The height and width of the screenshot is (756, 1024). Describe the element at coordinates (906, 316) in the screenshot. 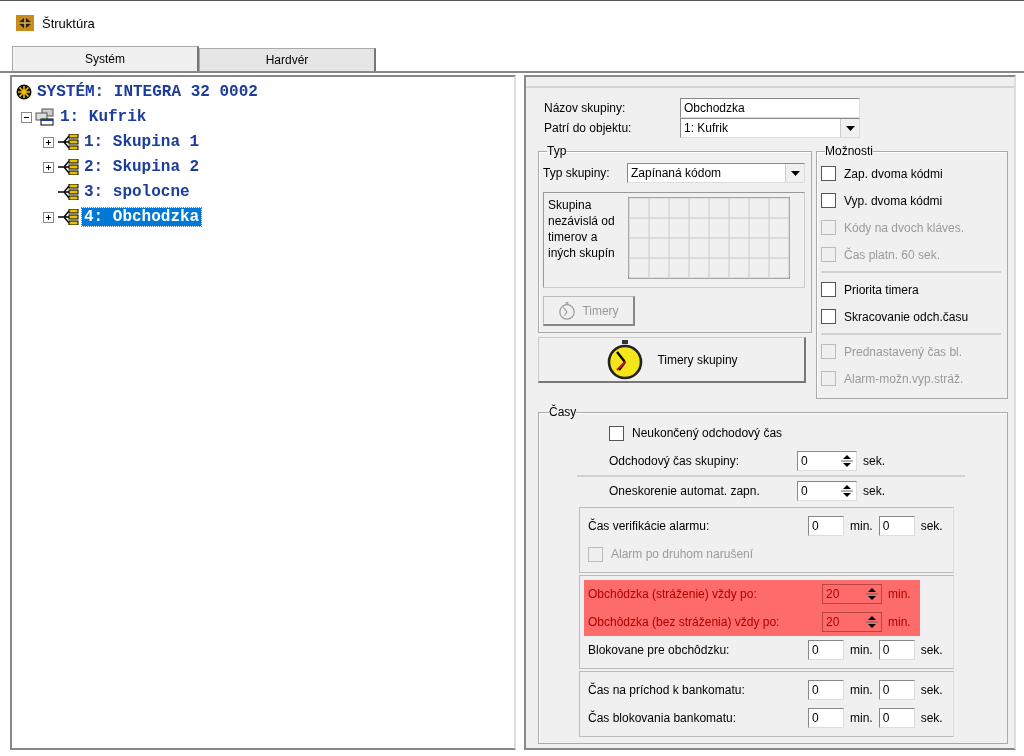

I see `checkbox-label: Skracovanie odch.času` at that location.